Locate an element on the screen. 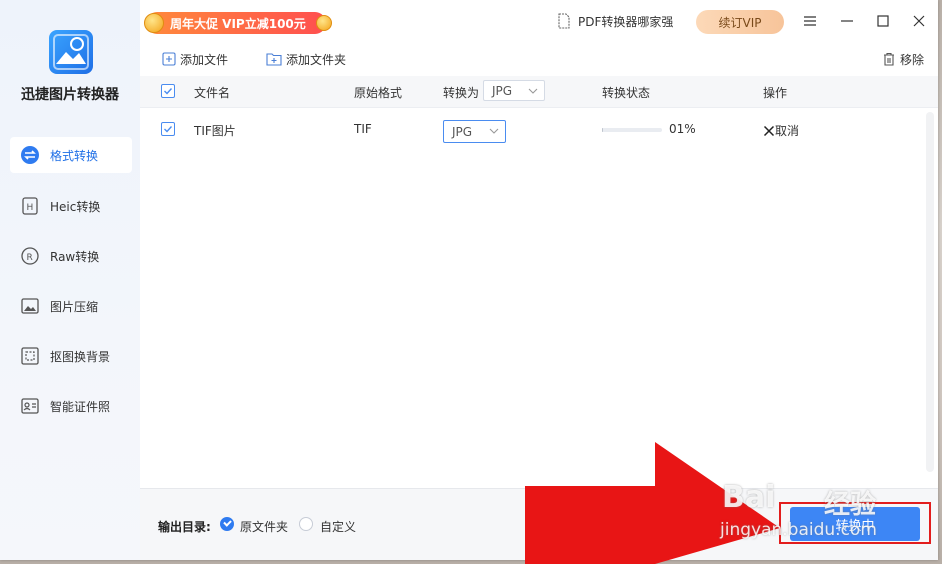 The height and width of the screenshot is (564, 942). svg-text: R is located at coordinates (30, 258).